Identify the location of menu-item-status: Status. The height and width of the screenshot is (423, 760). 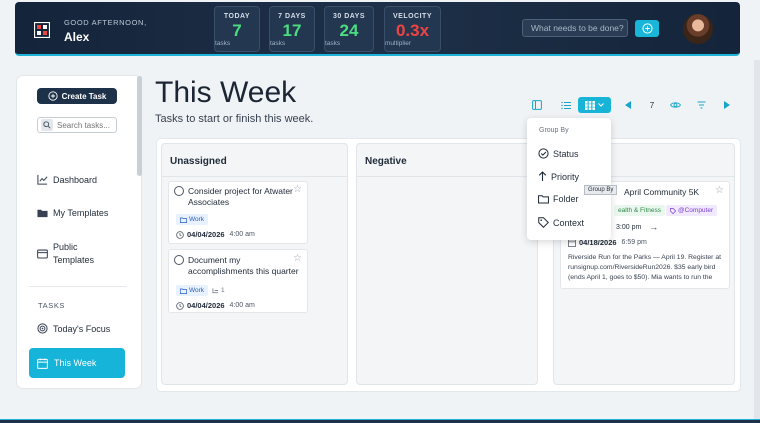
(558, 153).